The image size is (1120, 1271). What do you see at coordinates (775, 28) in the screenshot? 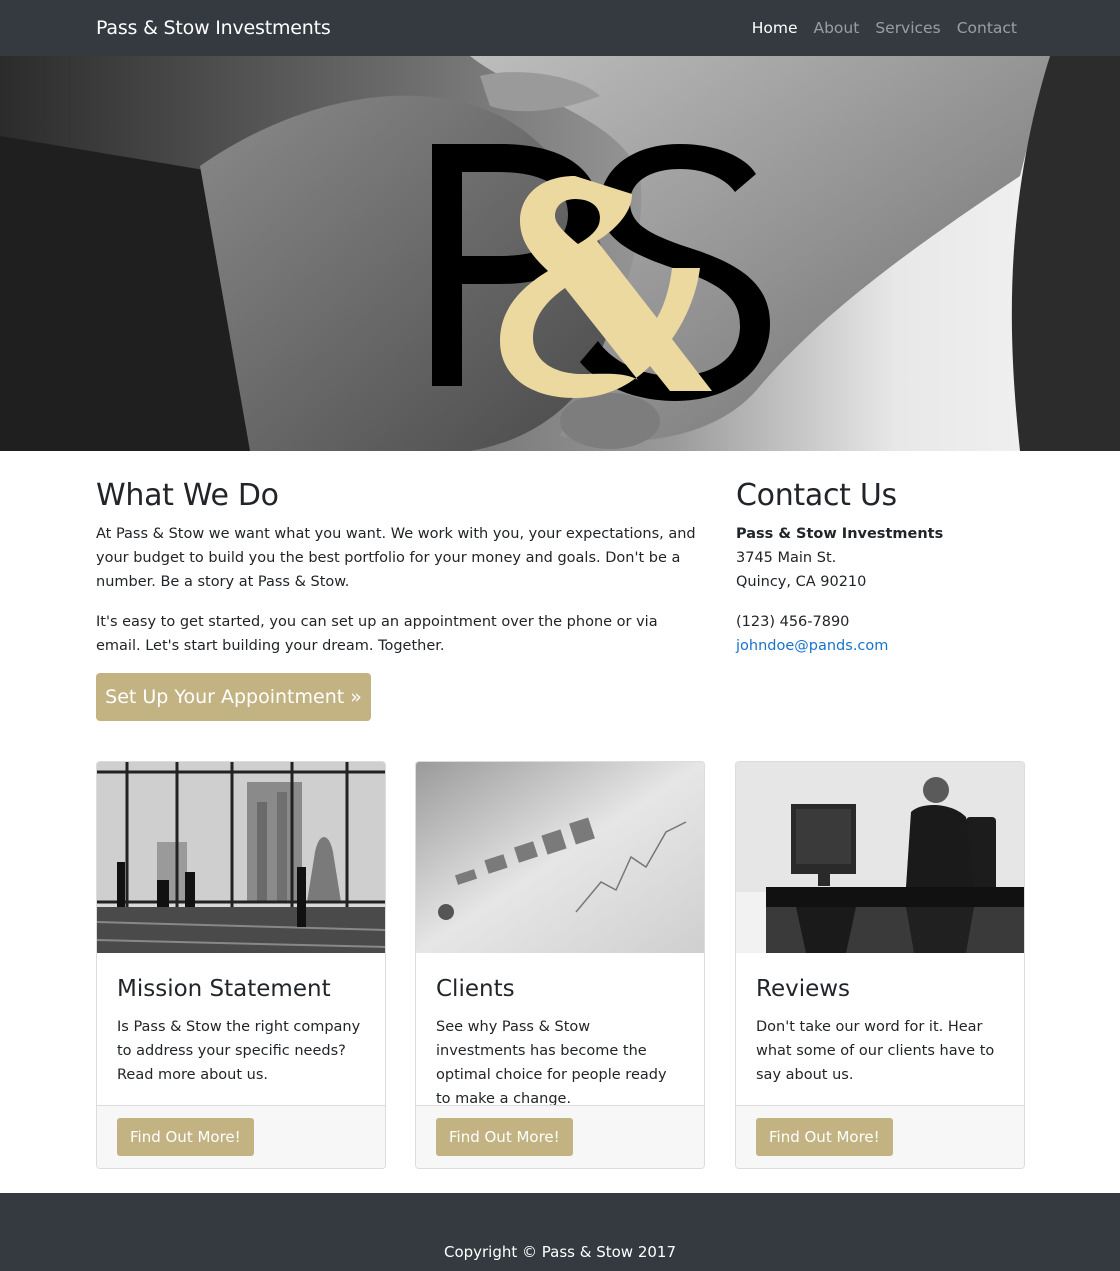
I see `nav-home-link: Home` at bounding box center [775, 28].